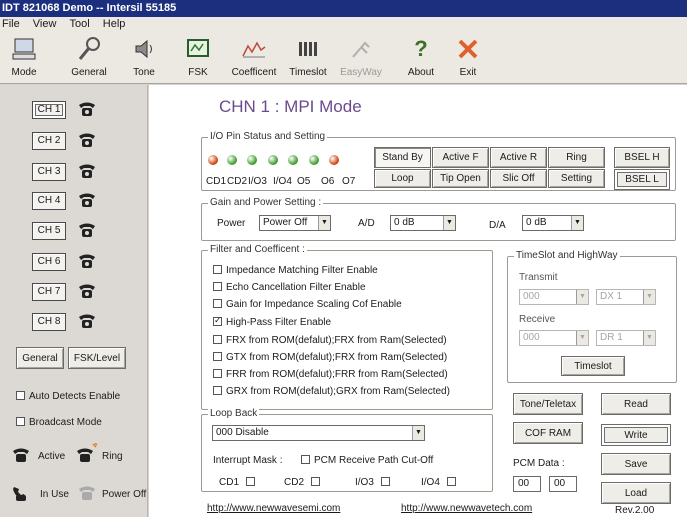 Image resolution: width=687 pixels, height=517 pixels. I want to click on pin-label-o7: O7, so click(349, 181).